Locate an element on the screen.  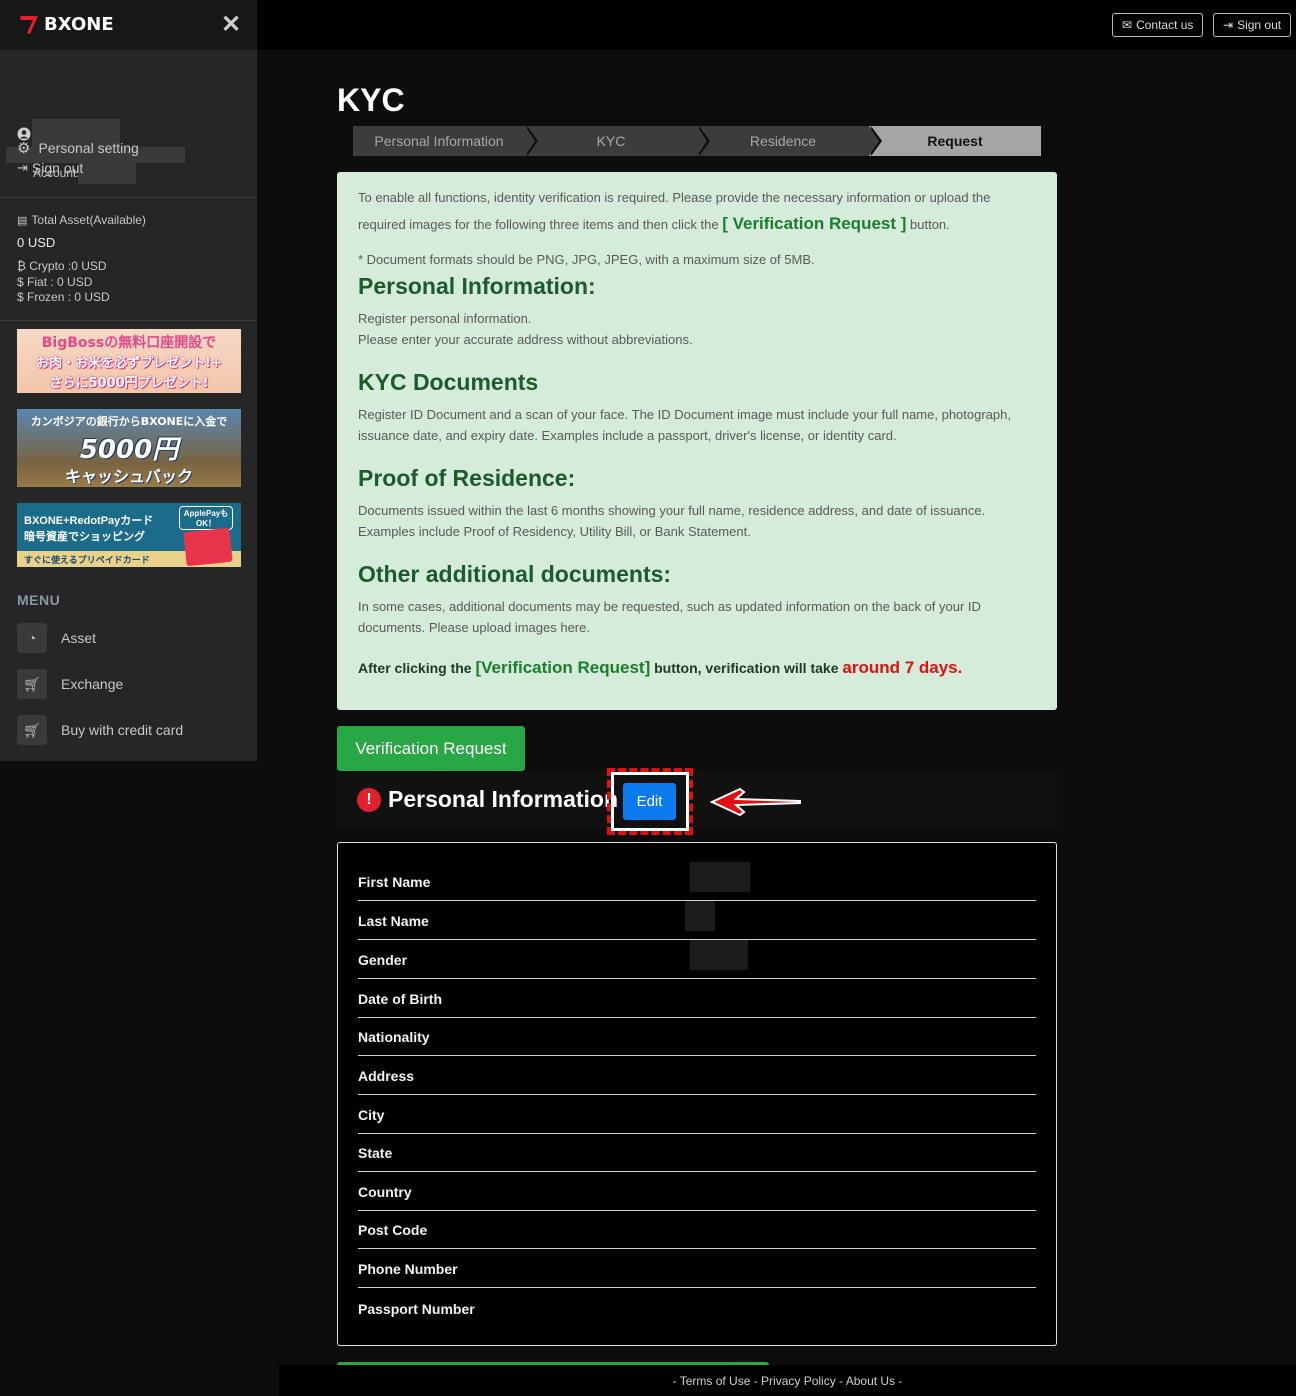
table-row: First Name is located at coordinates (697, 881).